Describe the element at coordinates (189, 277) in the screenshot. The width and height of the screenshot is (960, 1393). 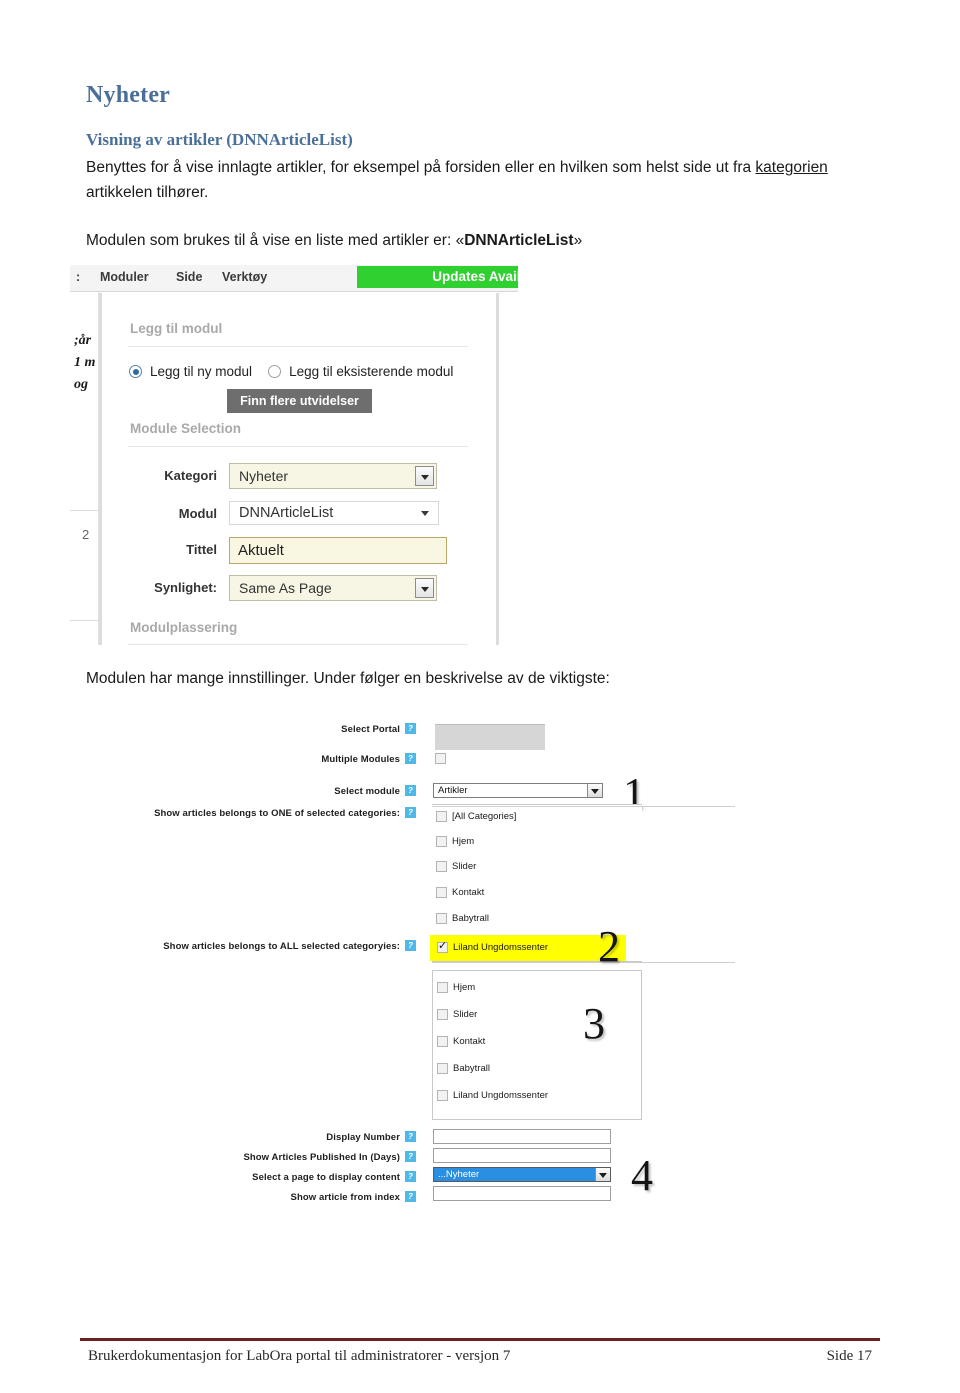
I see `menu-item-side: Side` at that location.